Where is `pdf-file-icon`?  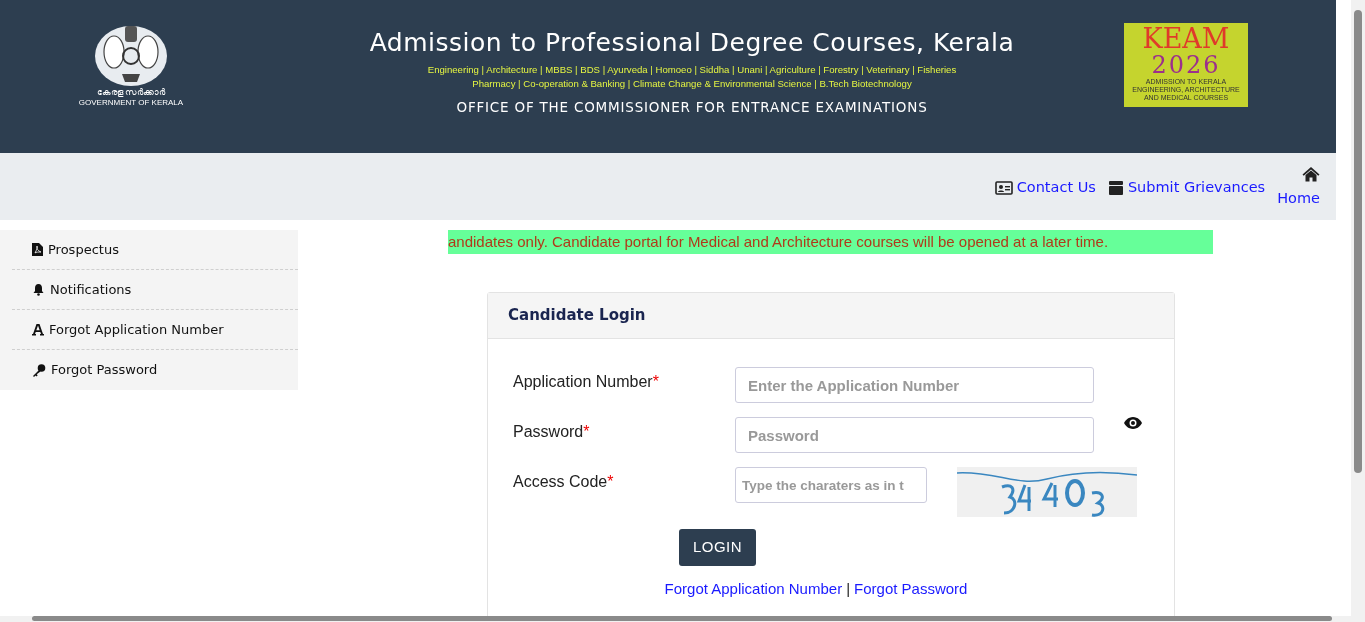 pdf-file-icon is located at coordinates (37, 249).